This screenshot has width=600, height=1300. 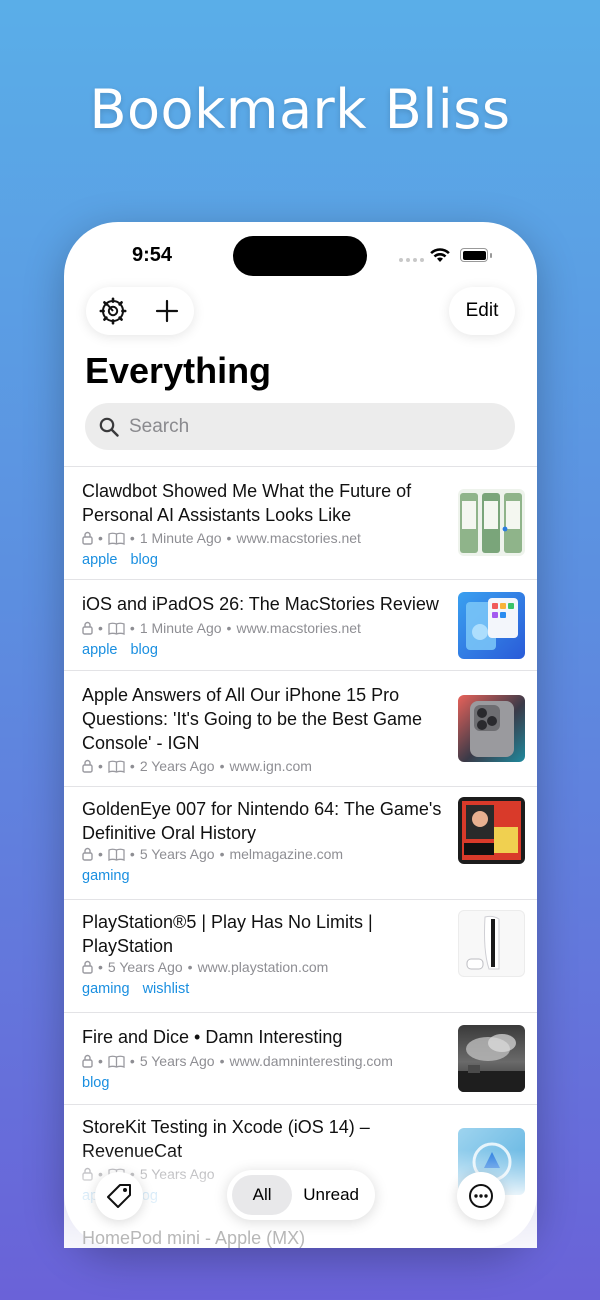 What do you see at coordinates (212, 1037) in the screenshot?
I see `bookmark-title: Fire and Dice • Damn Interesting` at bounding box center [212, 1037].